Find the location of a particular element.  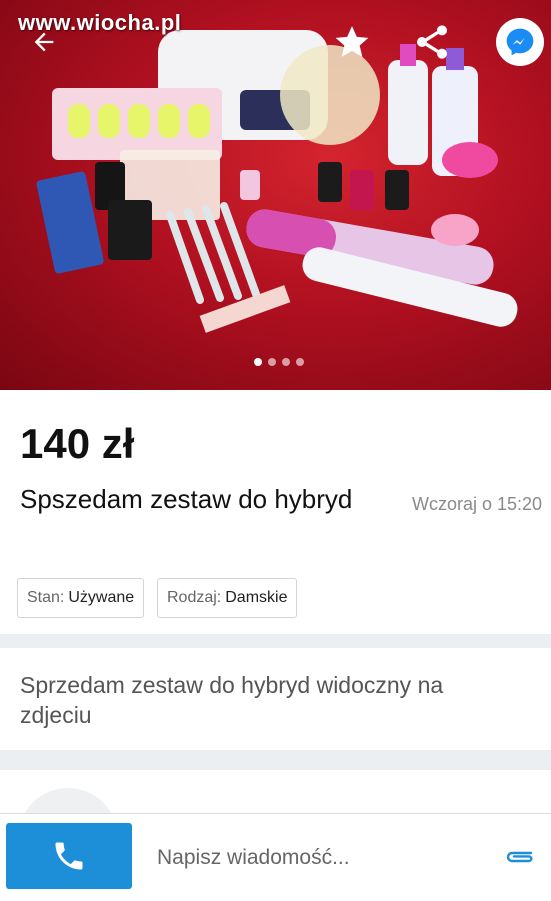

messenger-icon is located at coordinates (520, 42).